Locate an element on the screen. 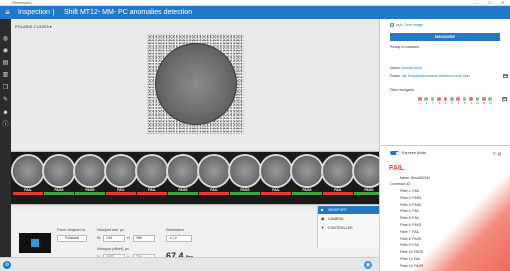 This screenshot has height=271, width=510. toggle-switch-icon is located at coordinates (394, 153).